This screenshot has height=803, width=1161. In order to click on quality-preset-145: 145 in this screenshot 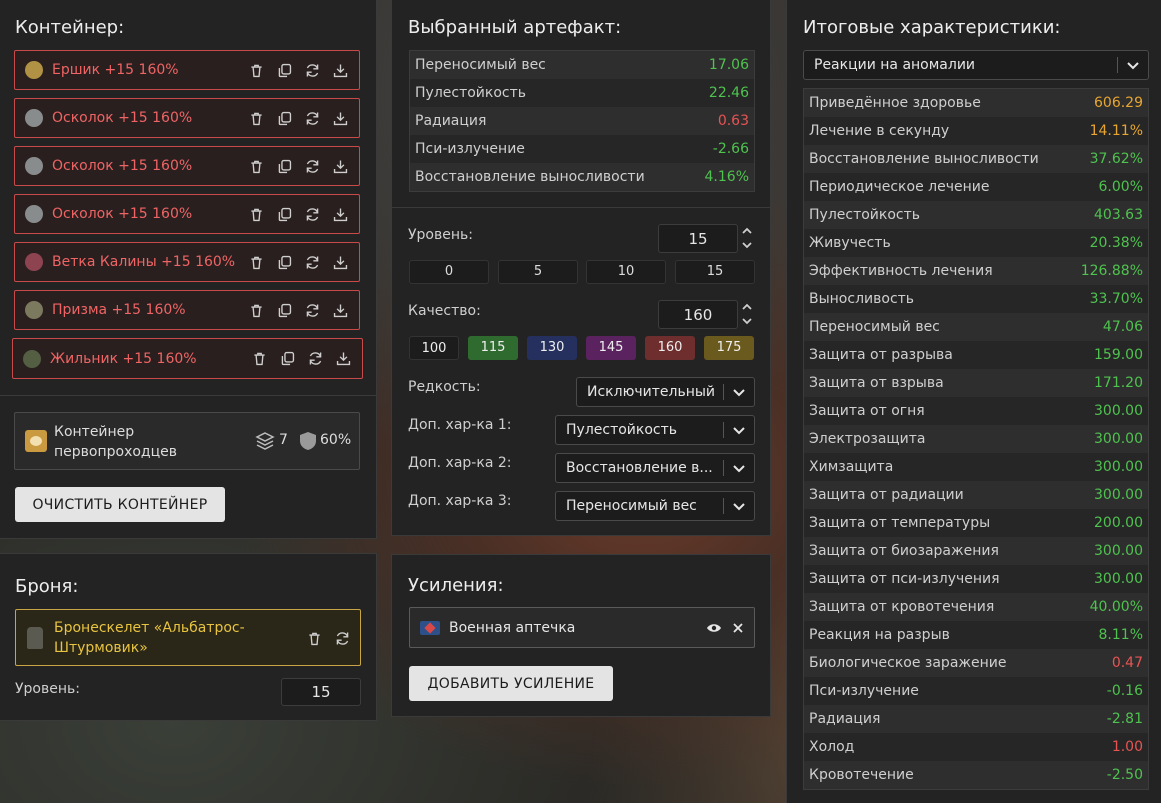, I will do `click(611, 348)`.